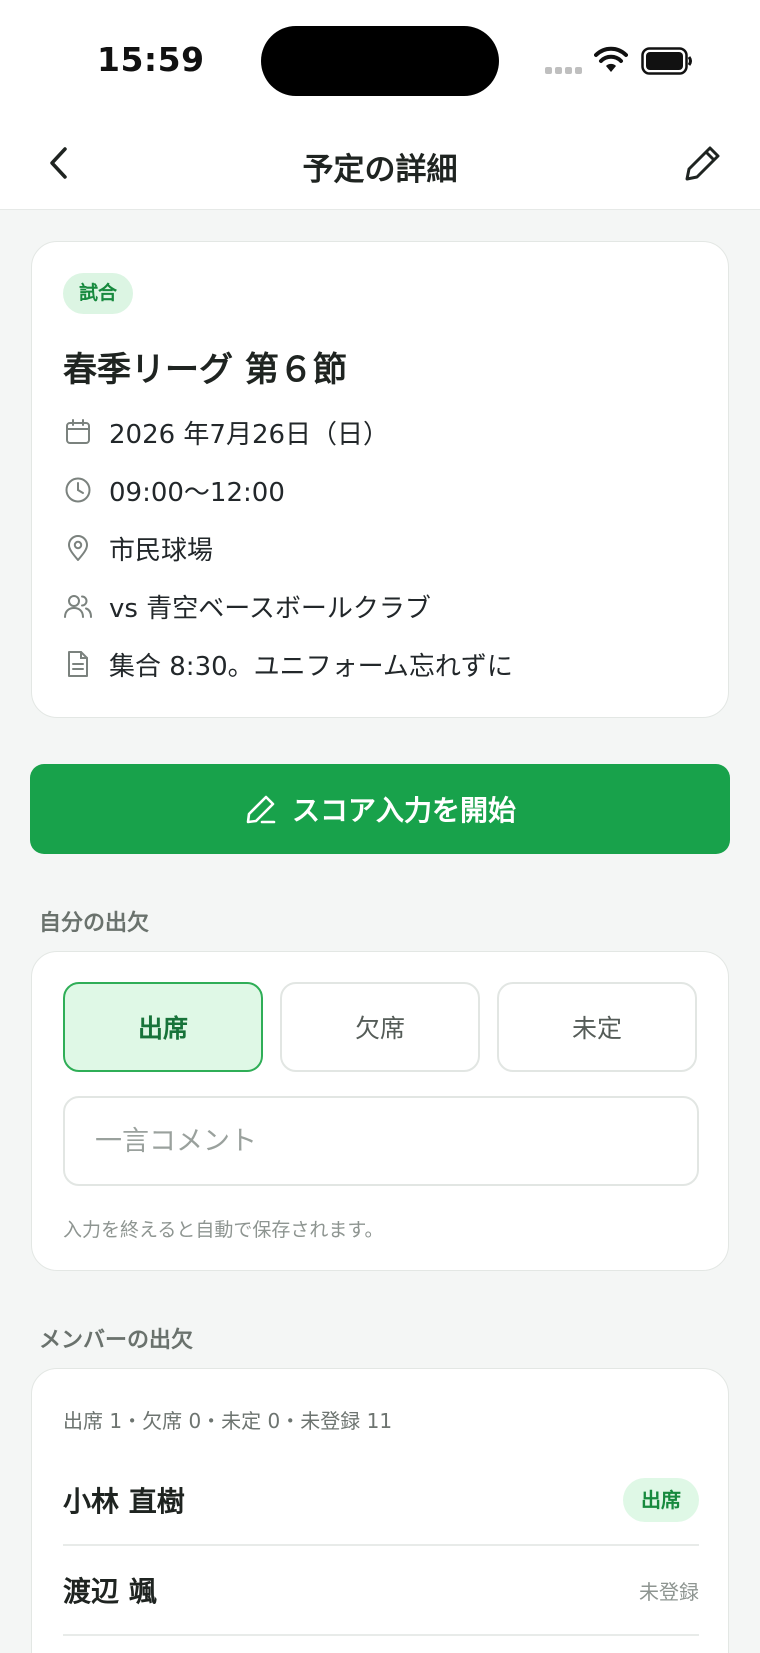 The width and height of the screenshot is (760, 1653). Describe the element at coordinates (228, 1421) in the screenshot. I see `attendance-summary: 出席 1・欠席 0・未定 0・未登録 11` at that location.